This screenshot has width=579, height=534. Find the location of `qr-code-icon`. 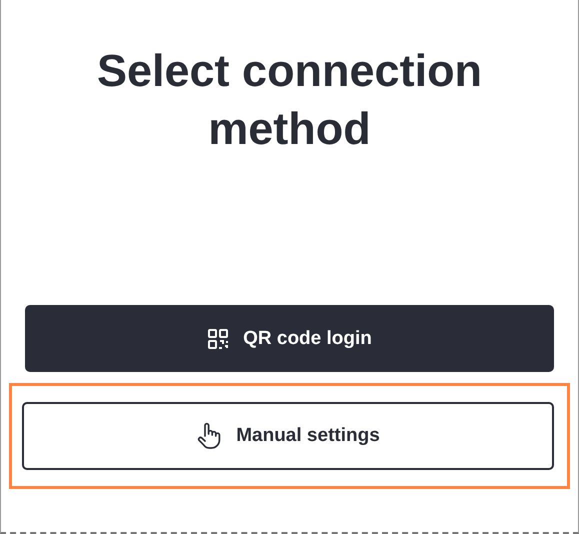

qr-code-icon is located at coordinates (218, 339).